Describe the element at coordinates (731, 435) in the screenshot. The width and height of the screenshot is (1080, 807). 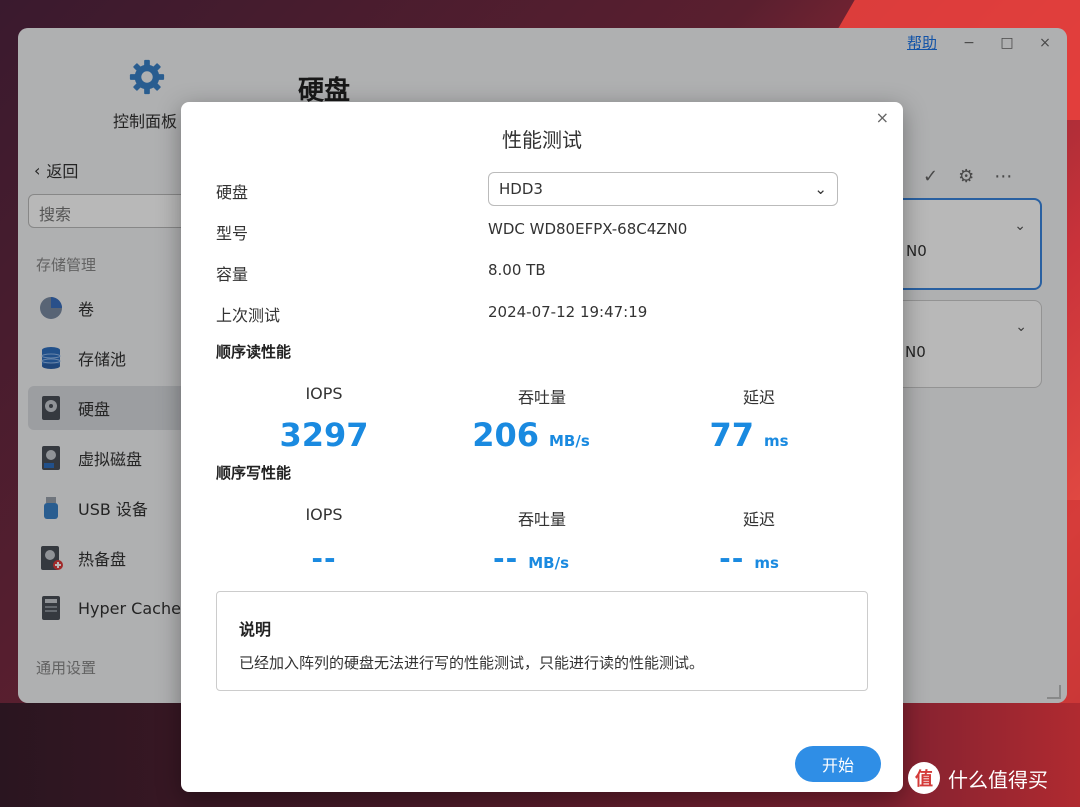
I see `seq-read-latency-number: 77` at that location.